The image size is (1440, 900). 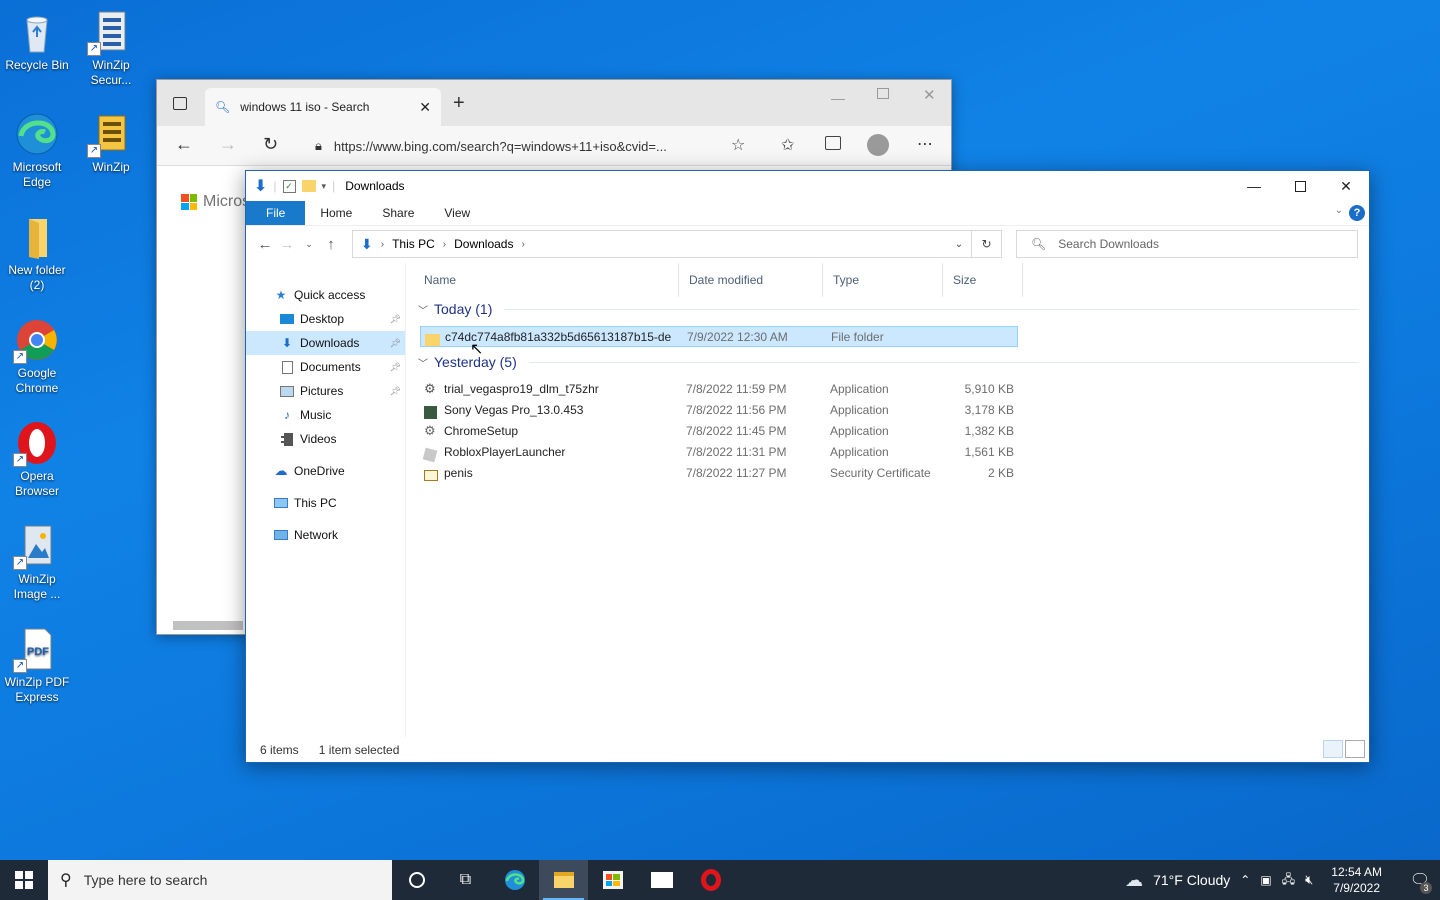 What do you see at coordinates (37, 150) in the screenshot?
I see `desktop-icon-edge: Microsoft Edge` at bounding box center [37, 150].